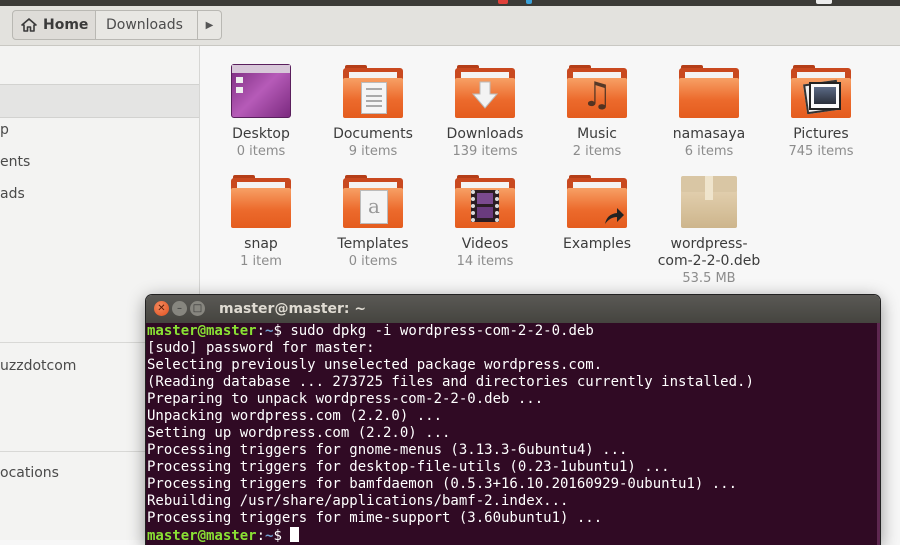 This screenshot has width=900, height=545. What do you see at coordinates (442, 331) in the screenshot?
I see `command-text: sudo dpkg -i wordpress-com-2-2-0.deb` at bounding box center [442, 331].